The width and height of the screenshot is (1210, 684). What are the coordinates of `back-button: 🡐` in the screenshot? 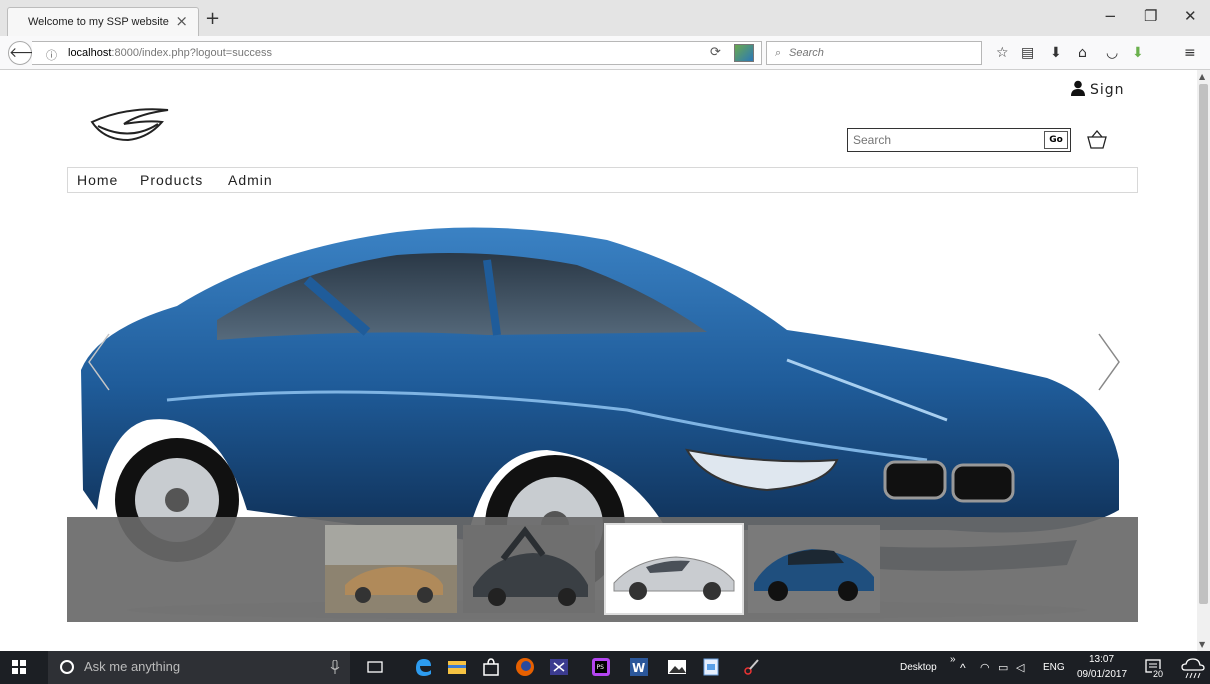 It's located at (27, 53).